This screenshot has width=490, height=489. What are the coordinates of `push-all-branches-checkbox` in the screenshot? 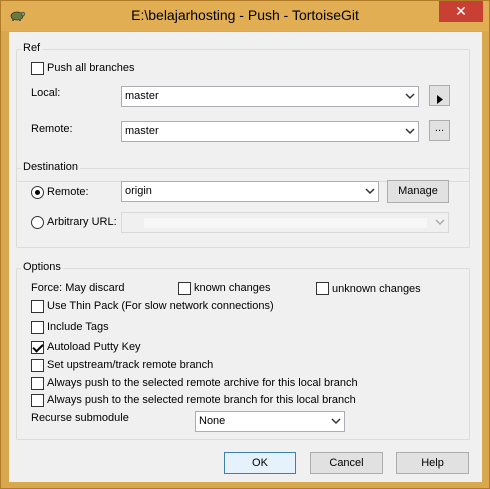 It's located at (37, 68).